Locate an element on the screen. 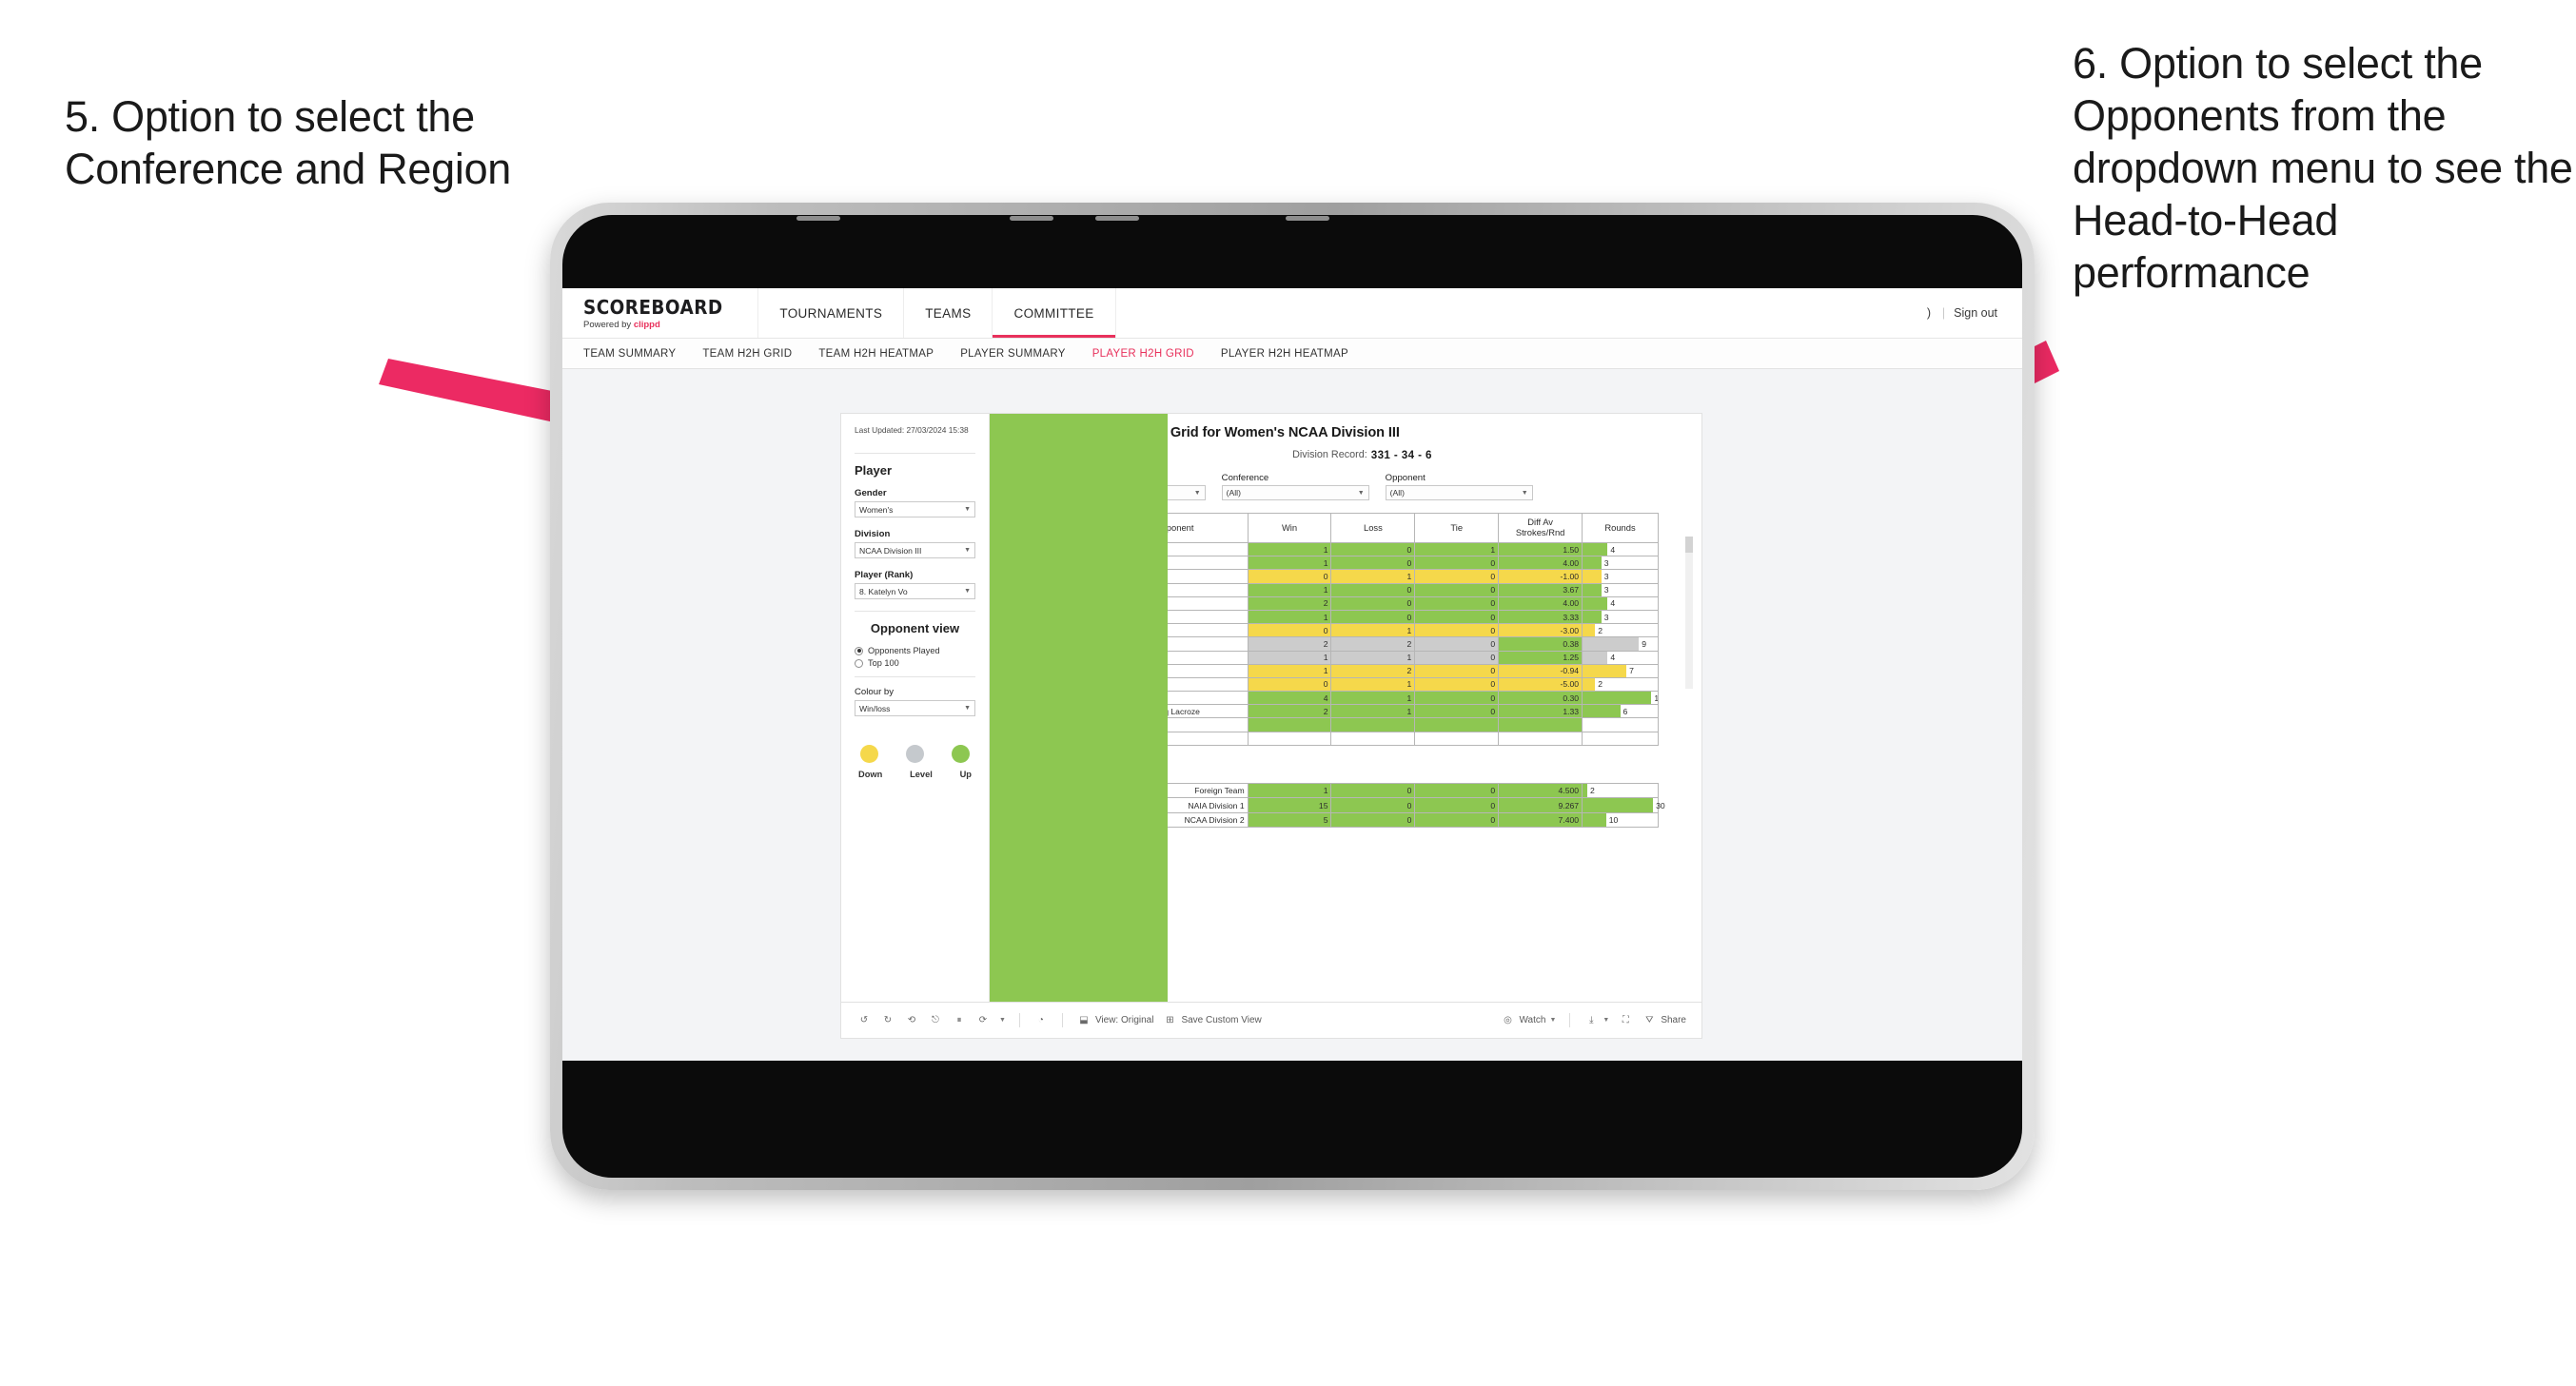 The width and height of the screenshot is (2576, 1386). pause-updates-icon: ⏸ is located at coordinates (959, 1021).